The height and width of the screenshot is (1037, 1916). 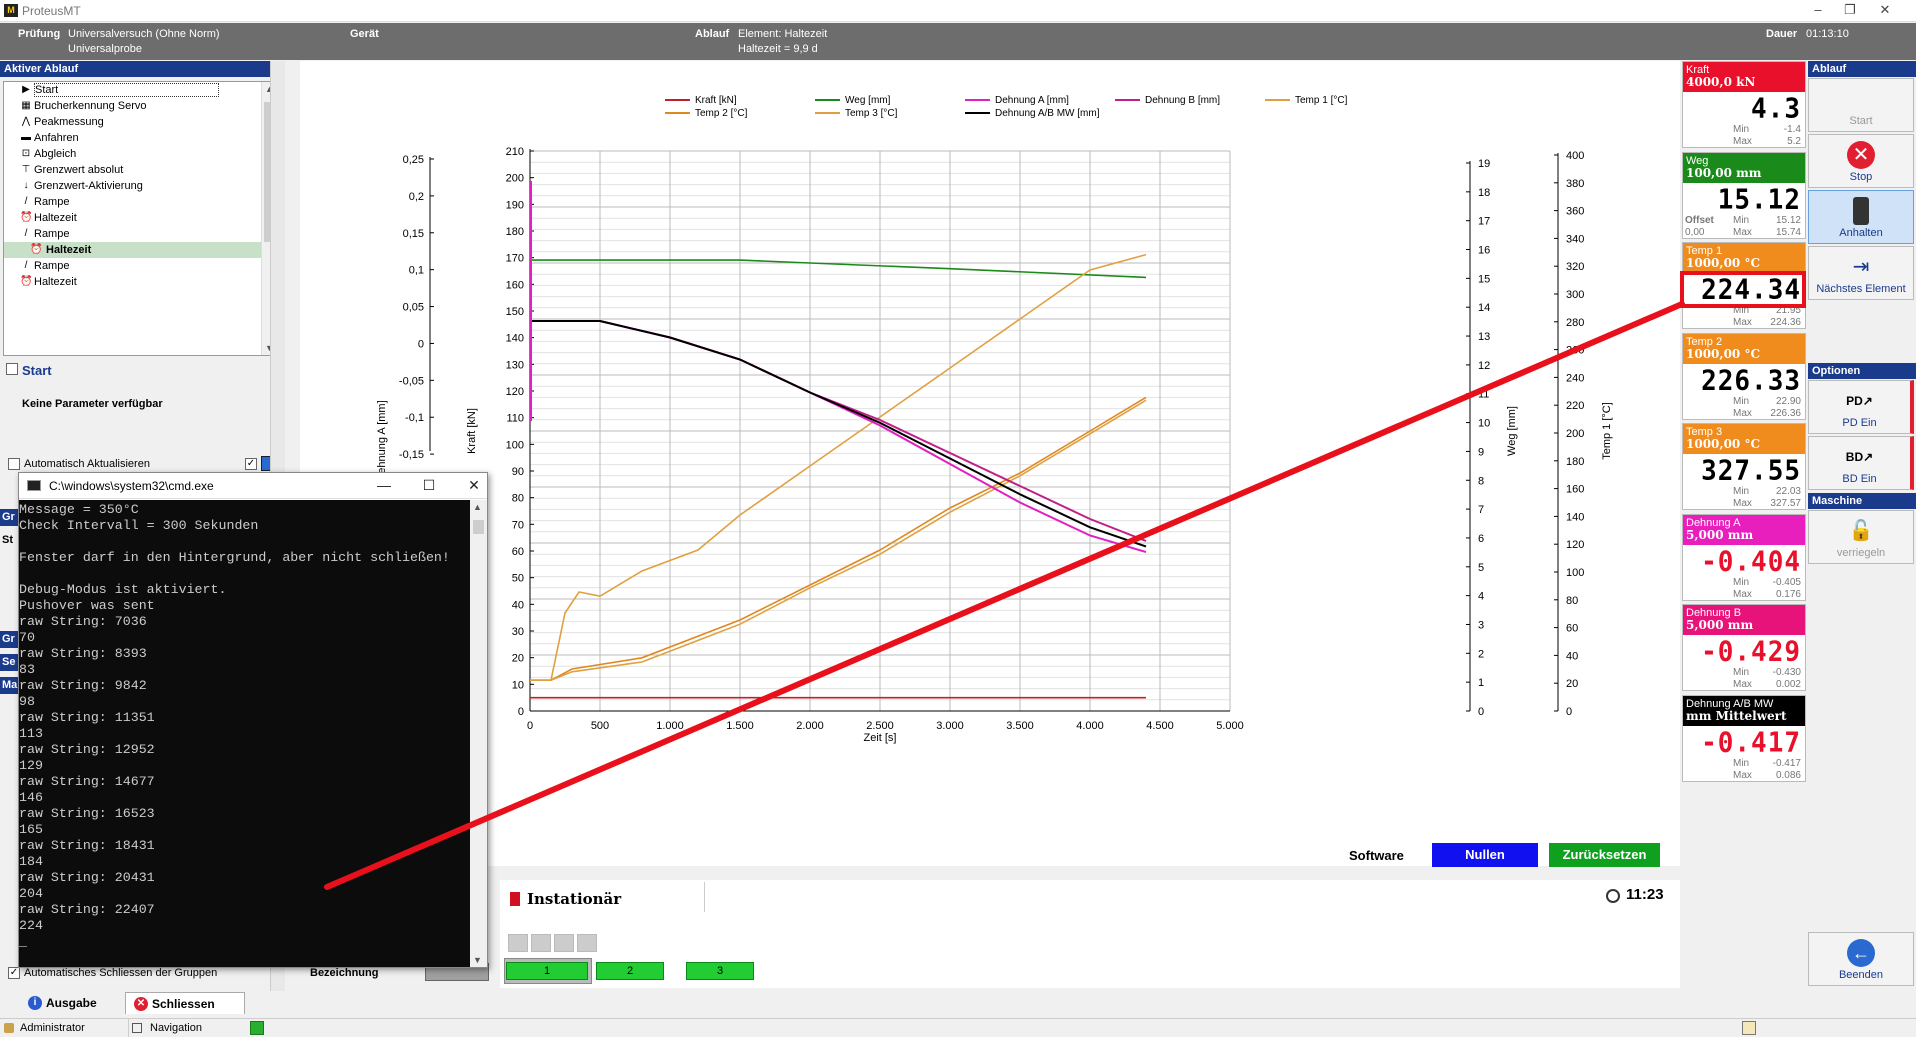 What do you see at coordinates (1850, 11) in the screenshot?
I see `restore-button: ❐` at bounding box center [1850, 11].